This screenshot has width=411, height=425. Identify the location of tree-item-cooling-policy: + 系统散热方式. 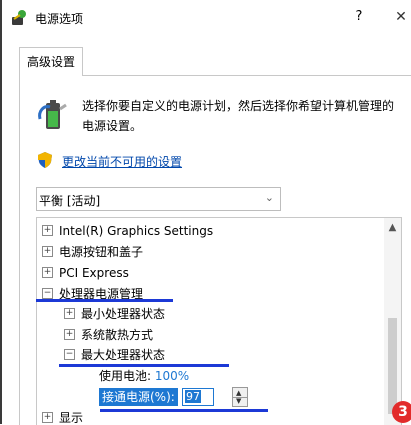
(108, 335).